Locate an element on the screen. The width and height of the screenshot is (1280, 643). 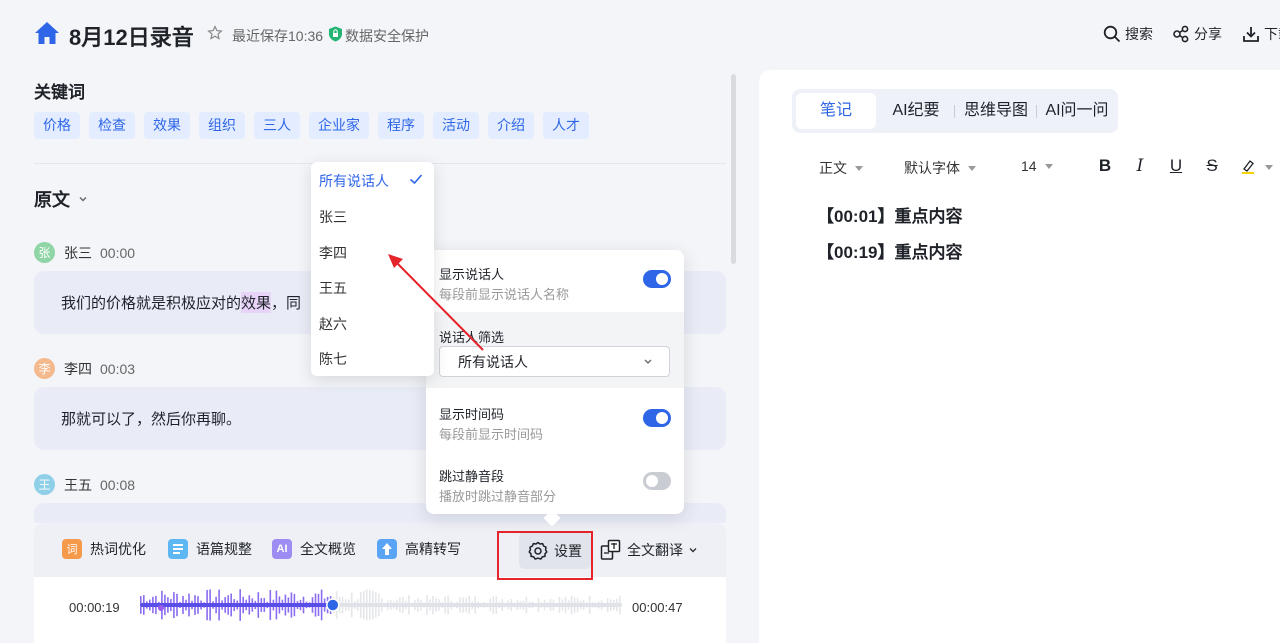
keyword-list: 价格 检查 效果 组织 三人 企业家 程序 活动 介绍 人才 is located at coordinates (316, 125).